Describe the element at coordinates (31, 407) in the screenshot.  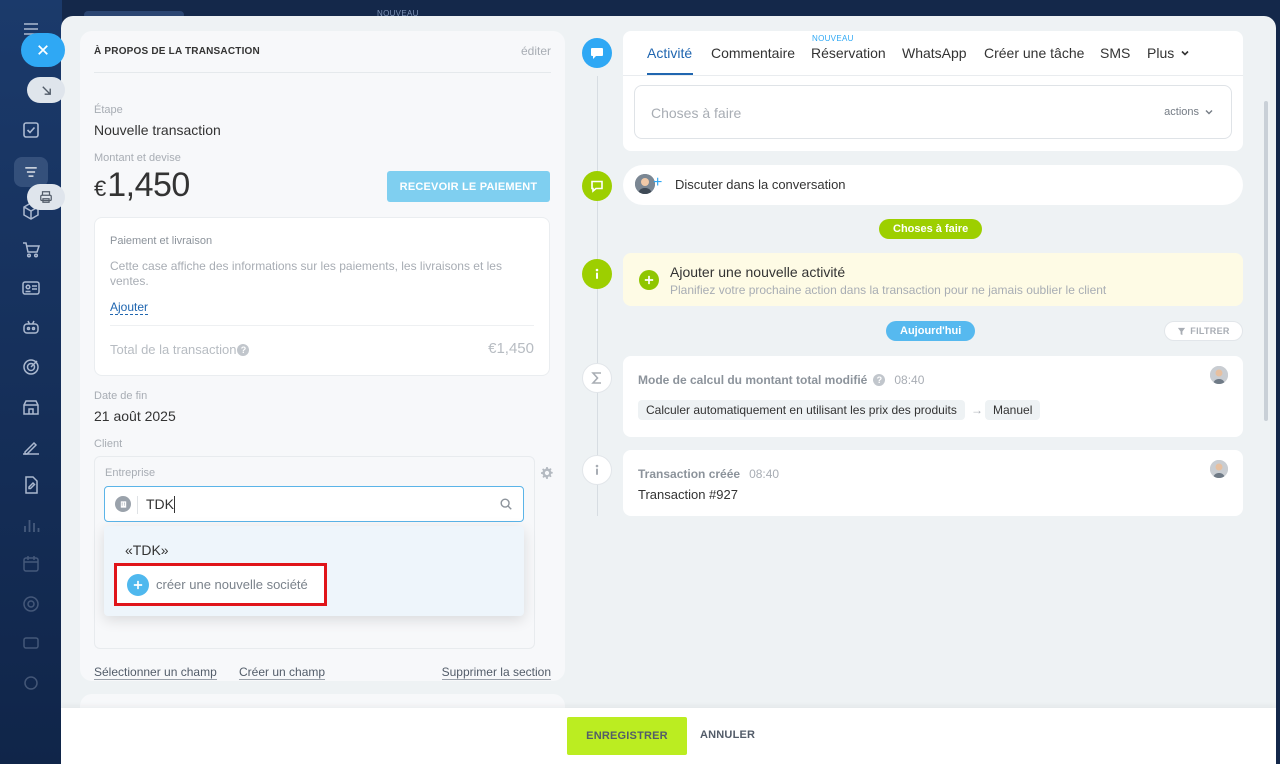
I see `store-icon` at that location.